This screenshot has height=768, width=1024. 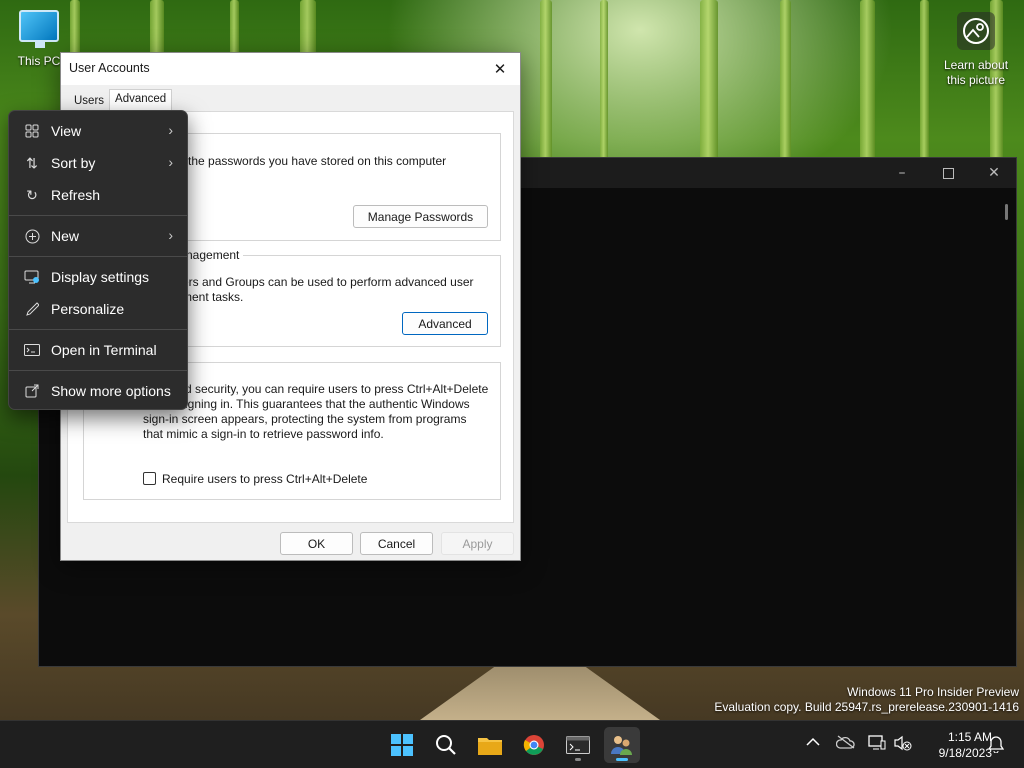 I want to click on clock-date: 9/18/2023, so click(x=965, y=753).